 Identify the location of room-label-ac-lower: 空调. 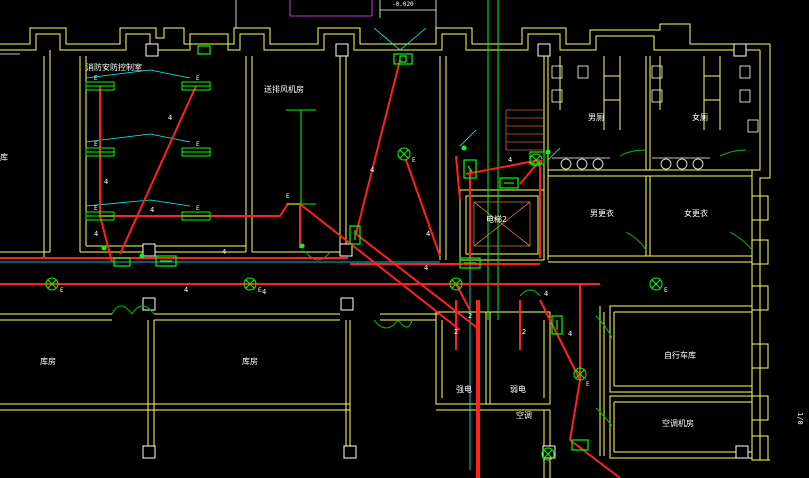
(524, 415).